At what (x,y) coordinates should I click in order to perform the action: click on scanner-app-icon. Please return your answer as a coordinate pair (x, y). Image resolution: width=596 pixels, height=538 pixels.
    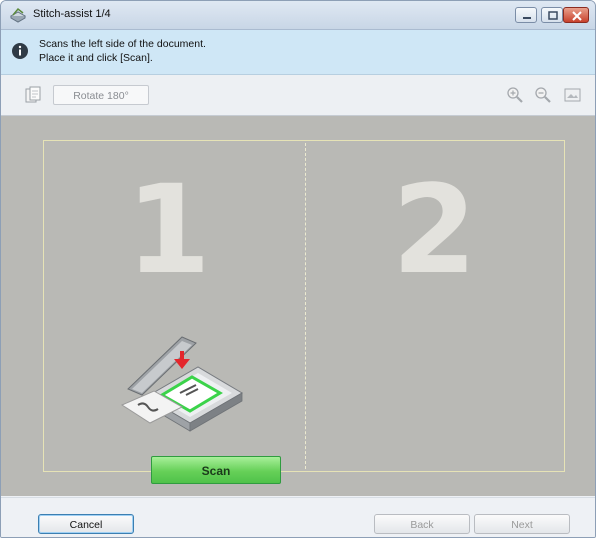
    Looking at the image, I should click on (18, 15).